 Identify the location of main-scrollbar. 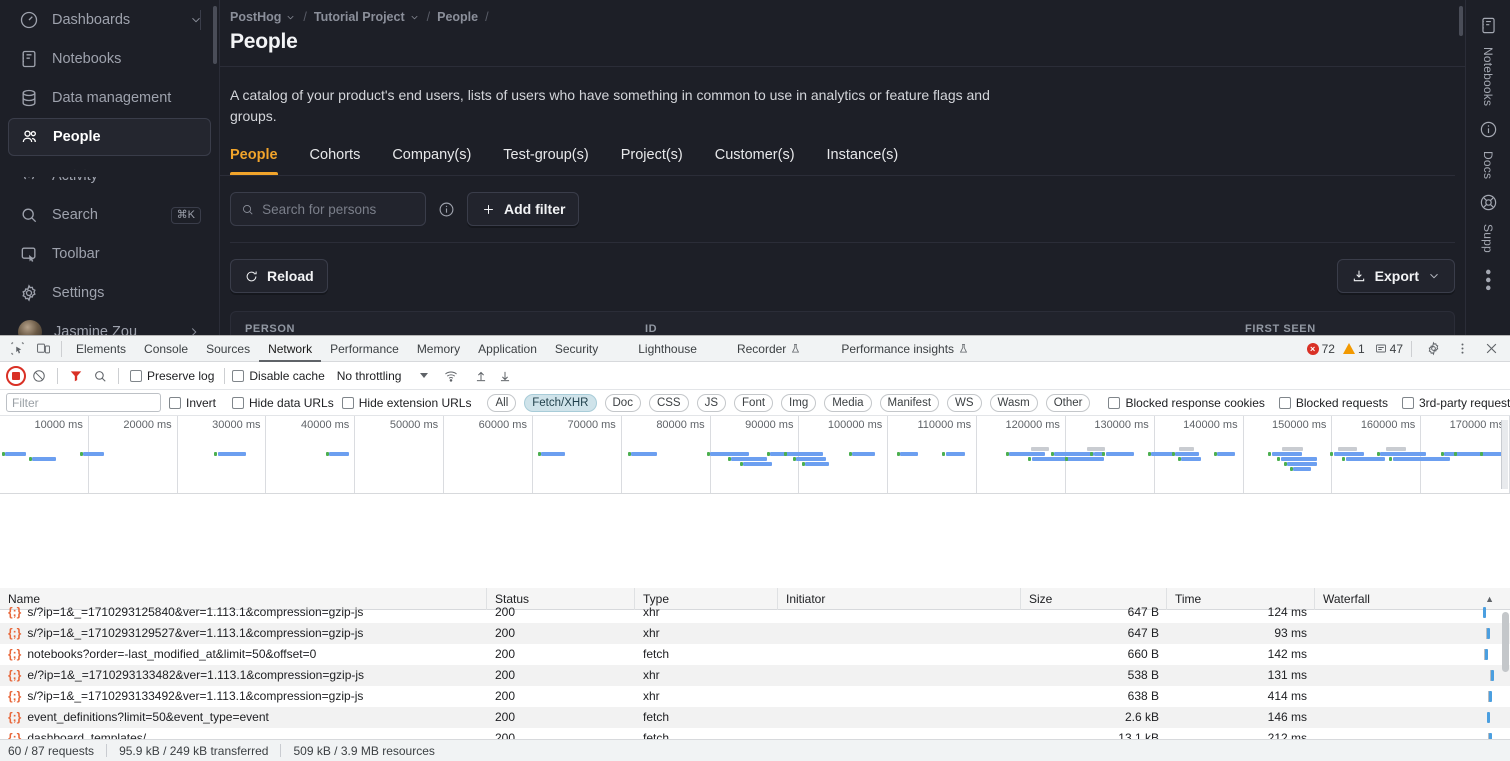
(1461, 21).